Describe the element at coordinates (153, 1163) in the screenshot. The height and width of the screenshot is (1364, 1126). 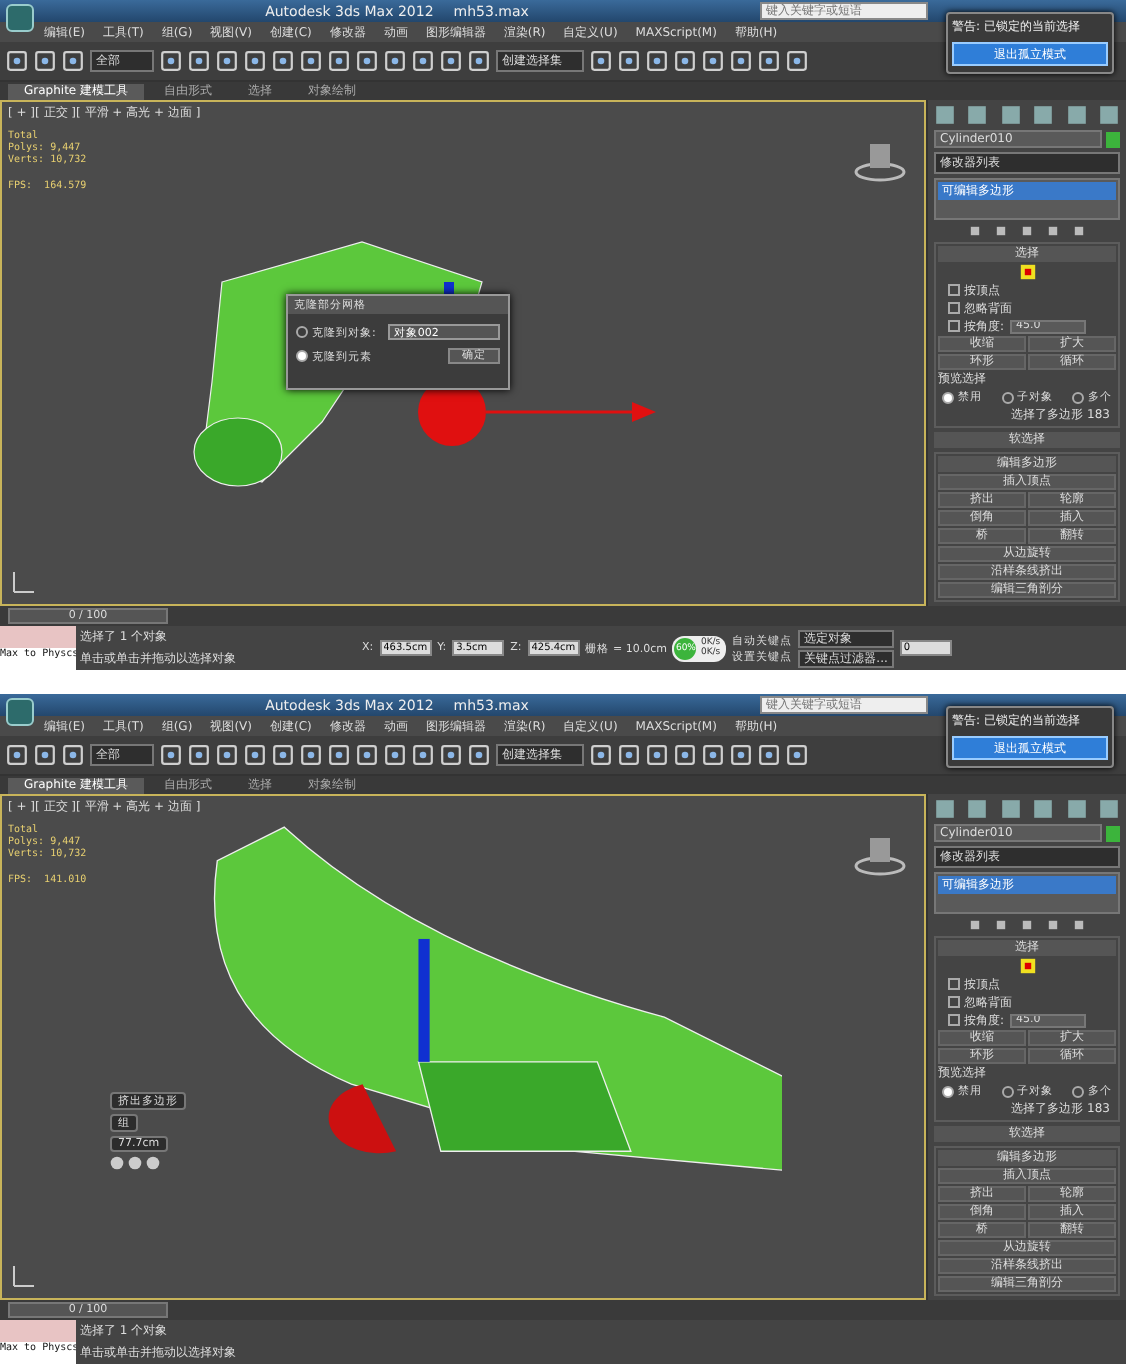
I see `cancel-icon` at that location.